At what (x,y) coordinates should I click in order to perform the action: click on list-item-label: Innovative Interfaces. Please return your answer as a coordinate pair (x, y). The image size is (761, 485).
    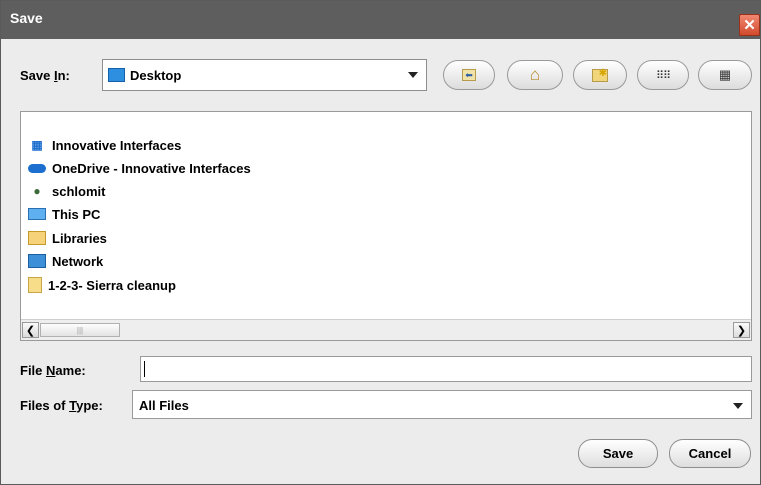
    Looking at the image, I should click on (117, 145).